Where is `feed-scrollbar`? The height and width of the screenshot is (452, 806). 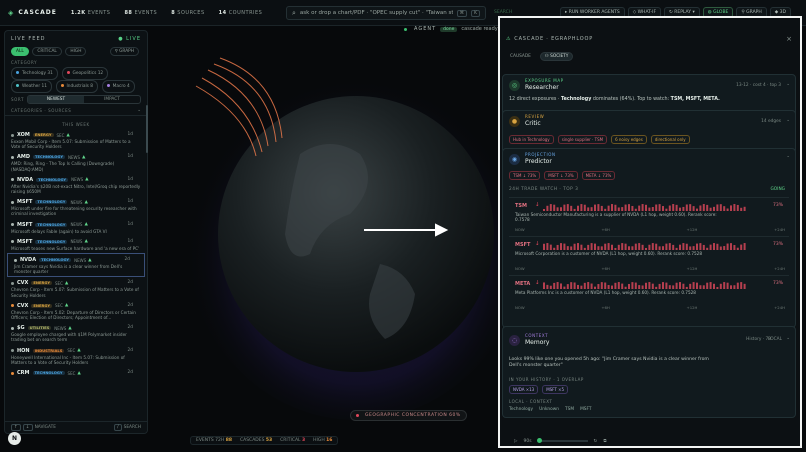
feed-scrollbar is located at coordinates (147, 129).